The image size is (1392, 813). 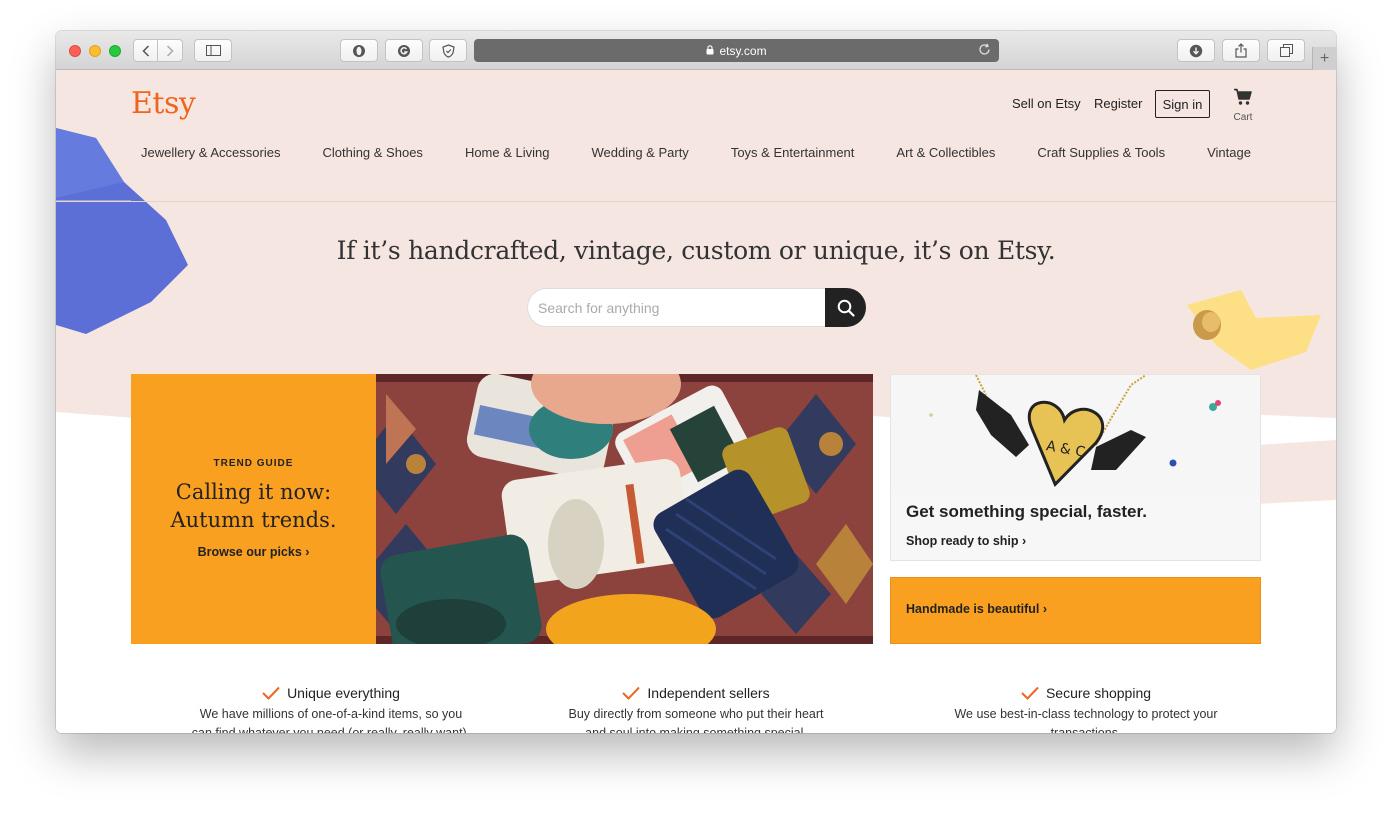 I want to click on share-button, so click(x=1241, y=50).